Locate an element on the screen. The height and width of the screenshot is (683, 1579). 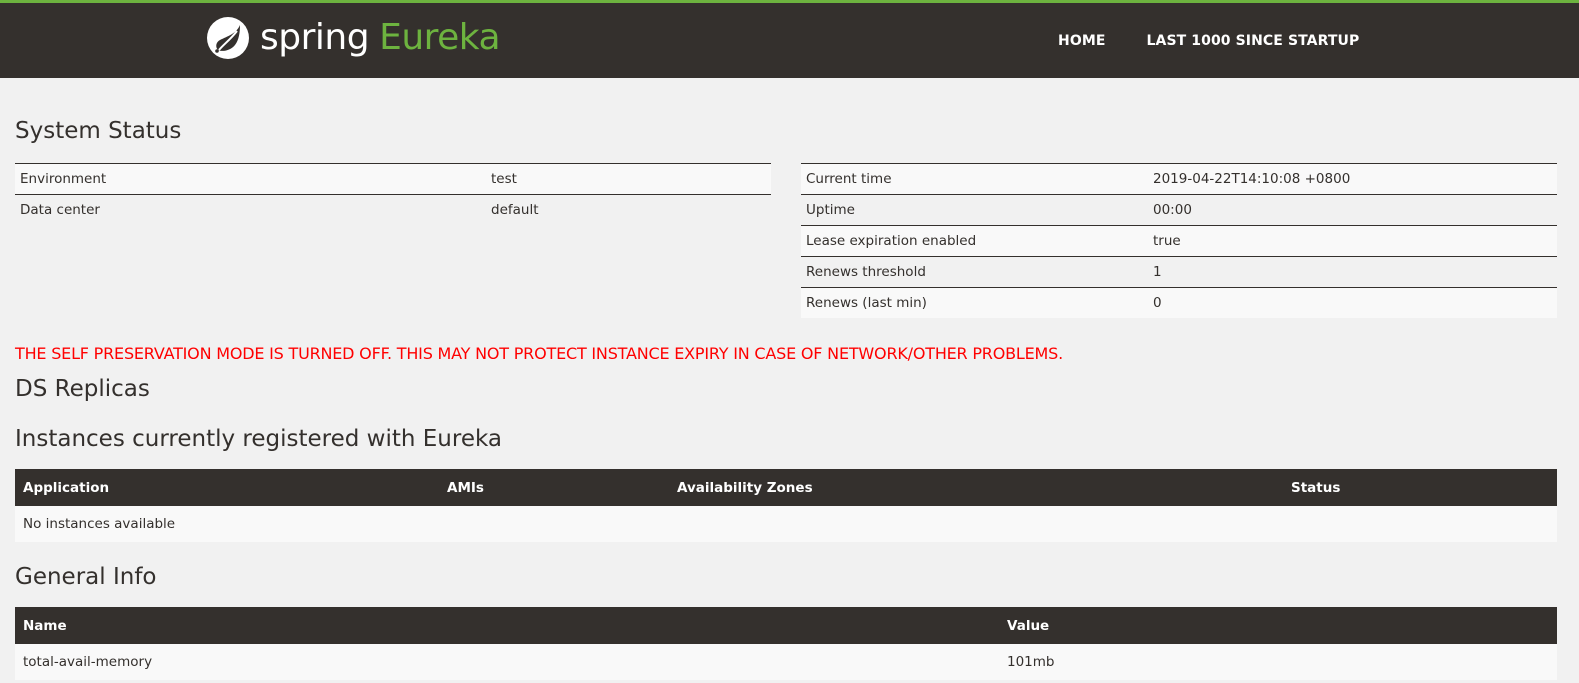
system-status-title: System Status is located at coordinates (98, 131).